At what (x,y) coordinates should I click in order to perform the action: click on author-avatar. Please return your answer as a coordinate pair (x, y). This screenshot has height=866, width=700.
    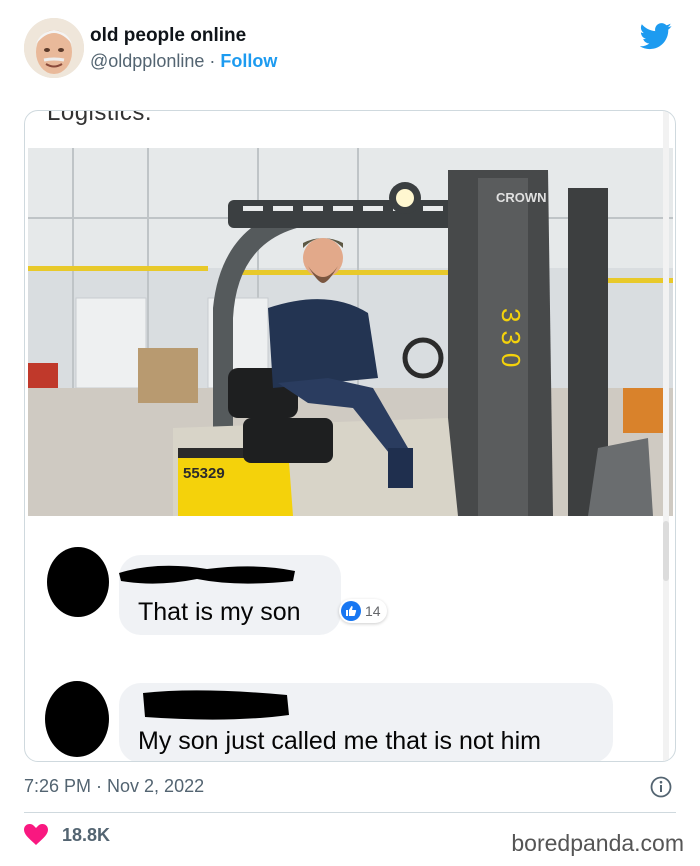
    Looking at the image, I should click on (54, 48).